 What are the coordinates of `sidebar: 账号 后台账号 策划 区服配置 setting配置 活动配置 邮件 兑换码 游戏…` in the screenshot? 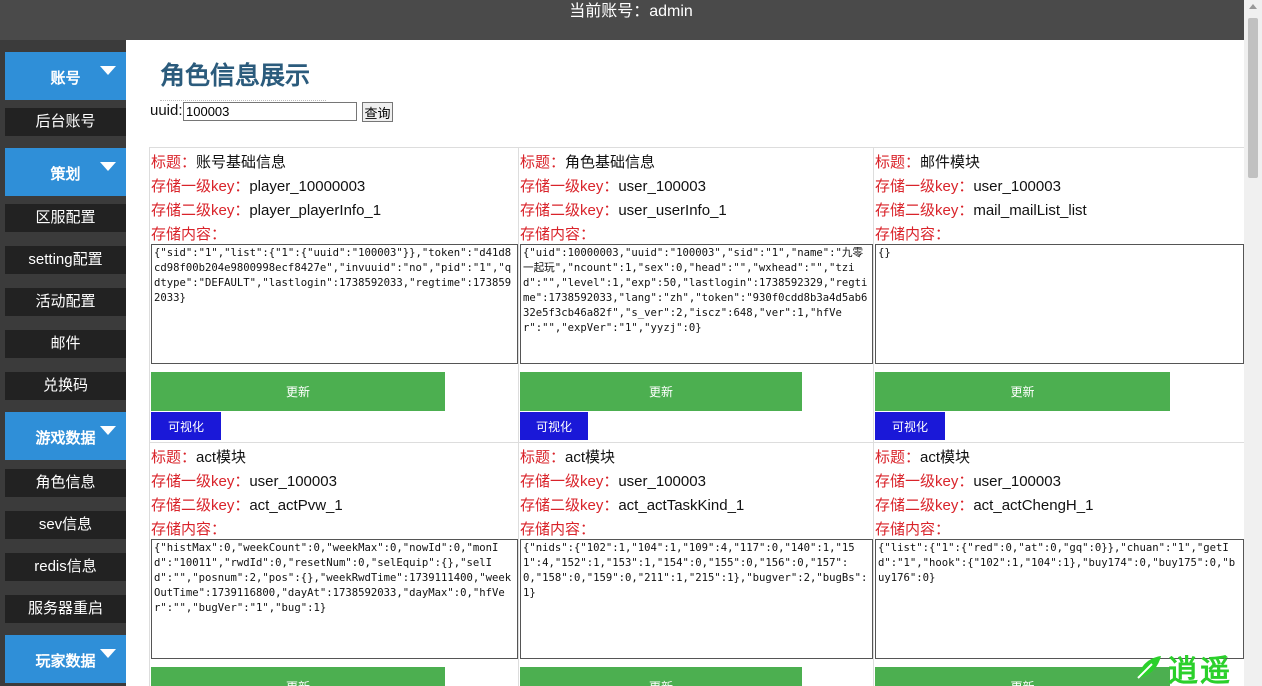 It's located at (63, 363).